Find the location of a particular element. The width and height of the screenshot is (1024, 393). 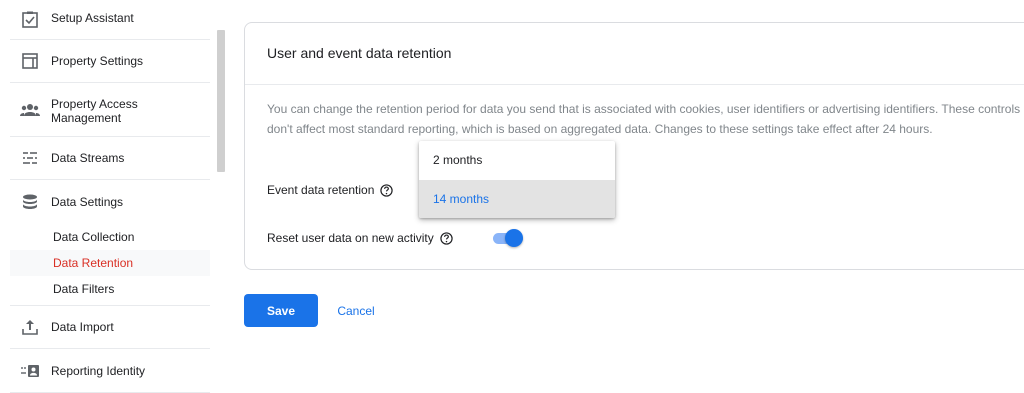

sidebar-item-data-import: Data Import is located at coordinates (110, 327).